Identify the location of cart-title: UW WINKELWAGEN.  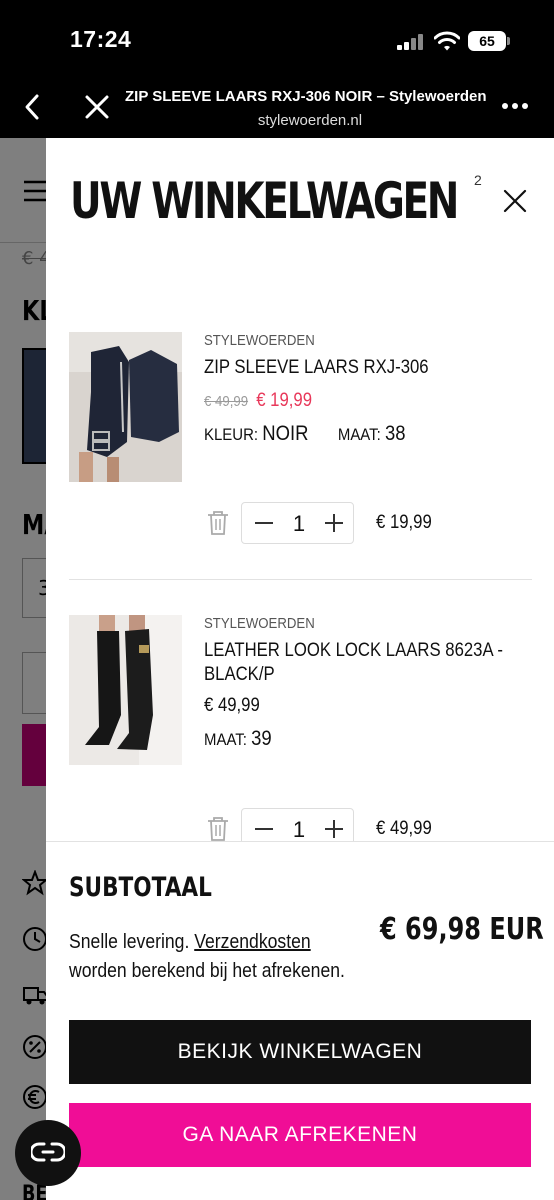
(264, 201).